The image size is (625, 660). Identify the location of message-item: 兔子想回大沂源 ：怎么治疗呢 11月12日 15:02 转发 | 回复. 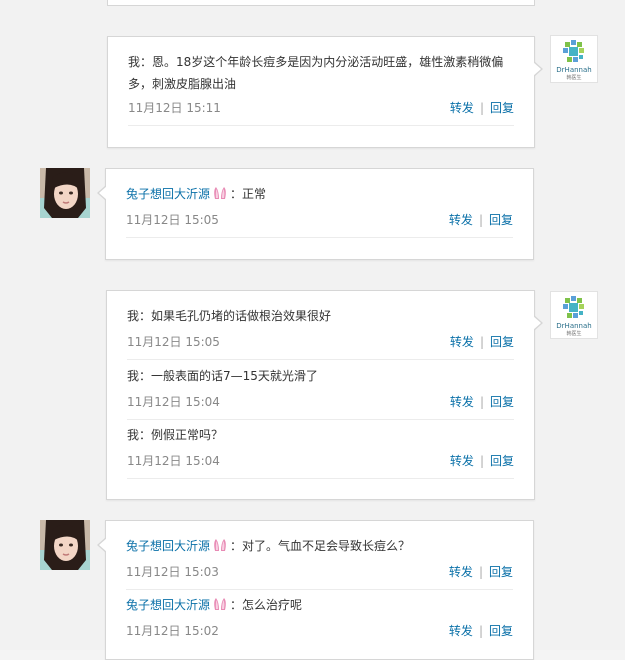
(319, 618).